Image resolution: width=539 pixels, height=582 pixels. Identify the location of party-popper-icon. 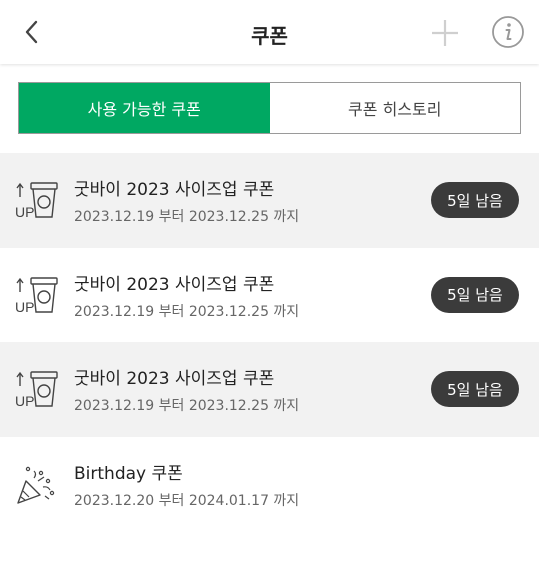
(36, 485).